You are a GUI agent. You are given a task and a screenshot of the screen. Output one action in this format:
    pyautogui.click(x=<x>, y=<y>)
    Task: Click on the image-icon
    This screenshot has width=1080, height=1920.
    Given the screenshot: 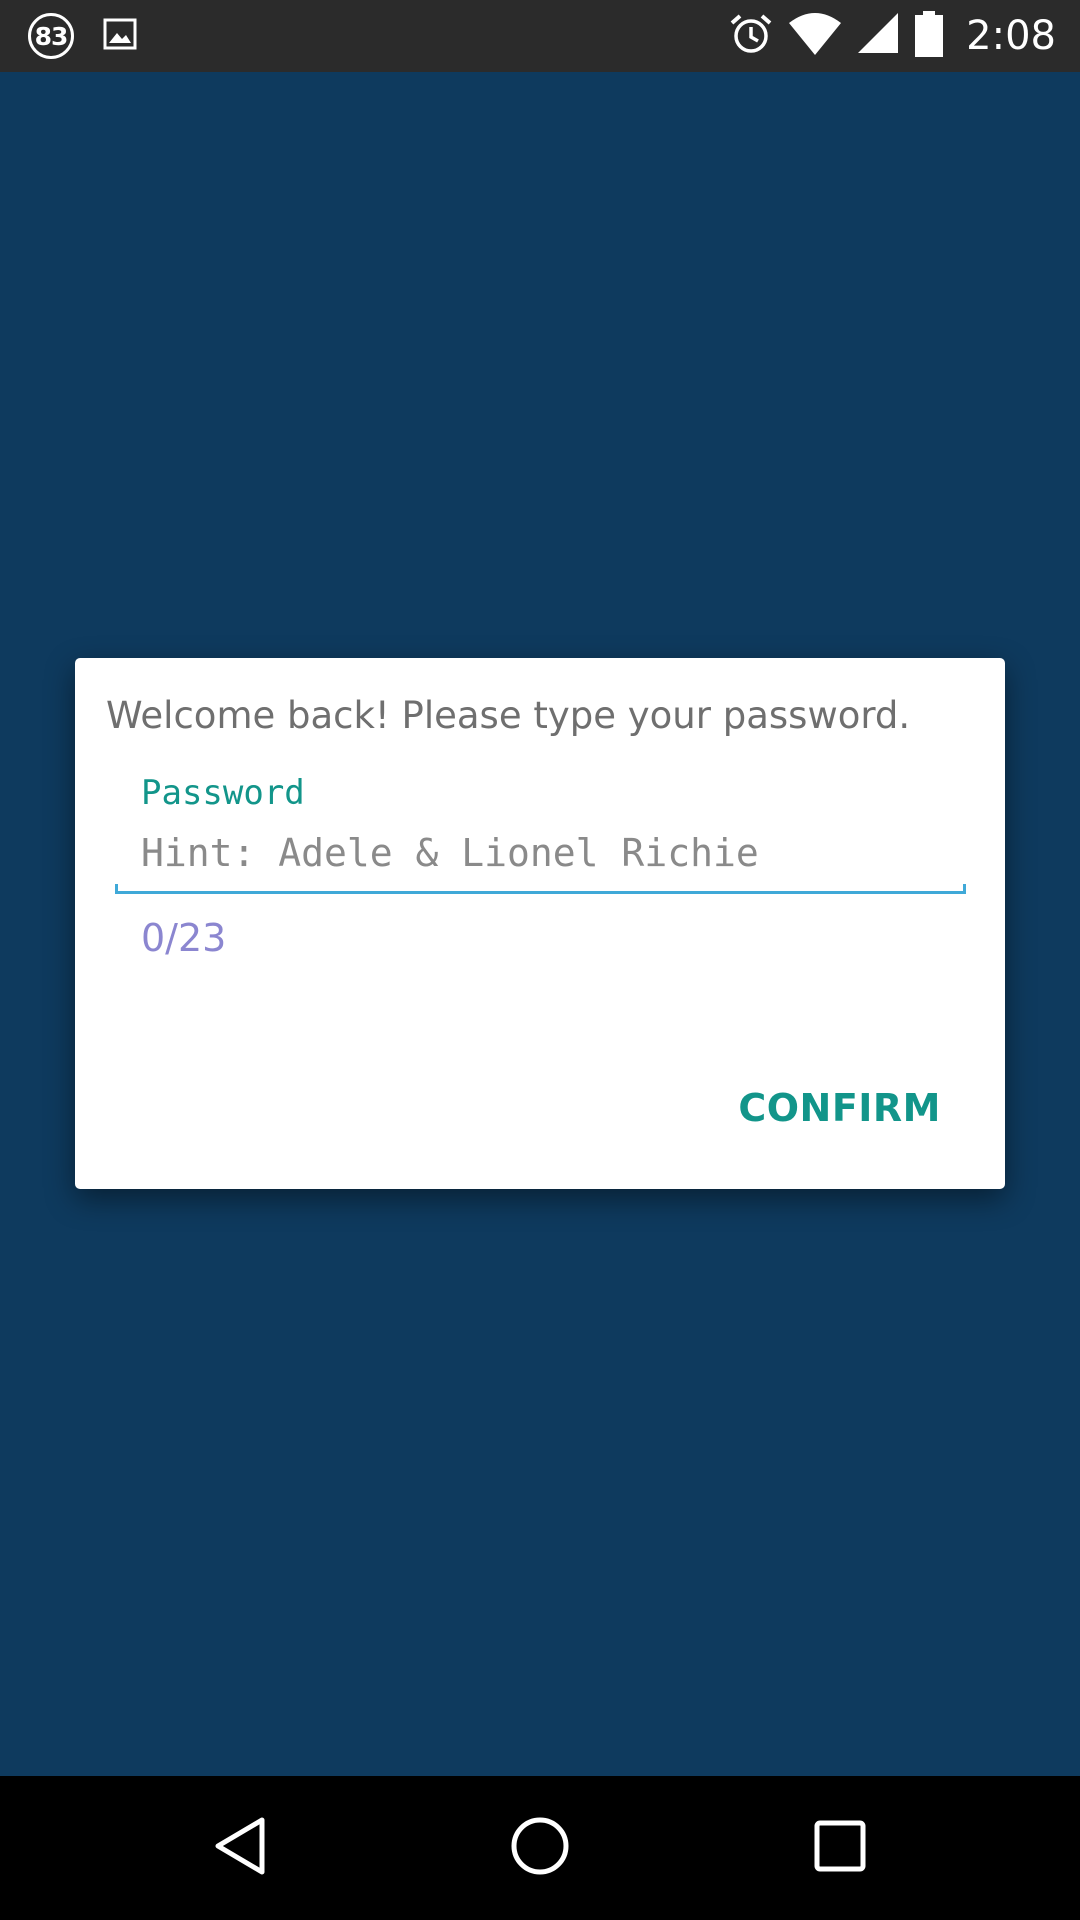 What is the action you would take?
    pyautogui.click(x=120, y=36)
    